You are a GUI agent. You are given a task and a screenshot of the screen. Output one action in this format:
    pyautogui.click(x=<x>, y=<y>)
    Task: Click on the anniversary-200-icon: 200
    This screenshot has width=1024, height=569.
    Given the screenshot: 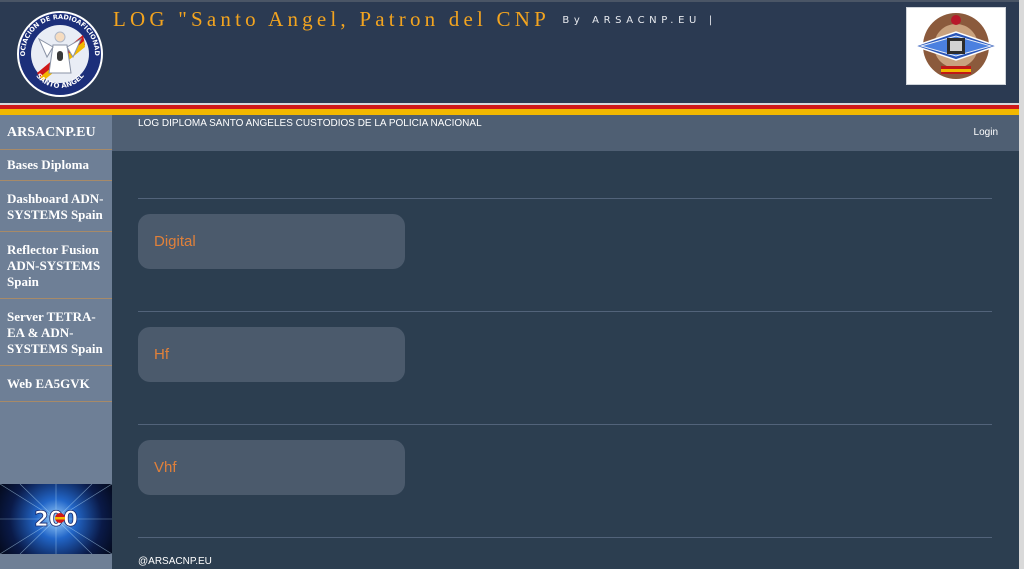 What is the action you would take?
    pyautogui.click(x=56, y=519)
    